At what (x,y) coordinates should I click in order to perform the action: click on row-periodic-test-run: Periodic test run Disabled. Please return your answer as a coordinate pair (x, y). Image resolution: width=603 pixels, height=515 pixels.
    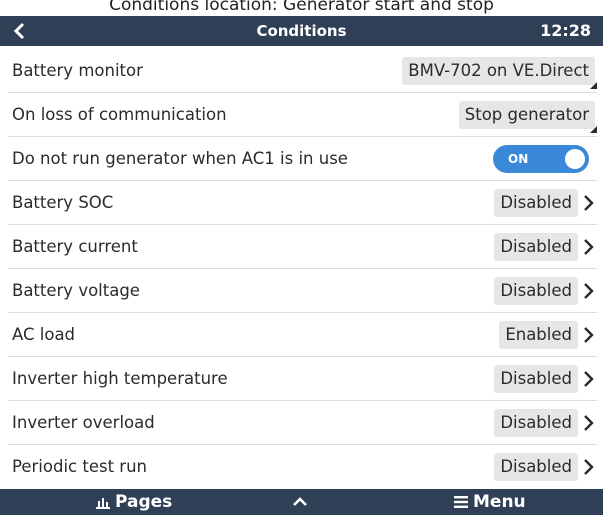
    Looking at the image, I should click on (302, 466).